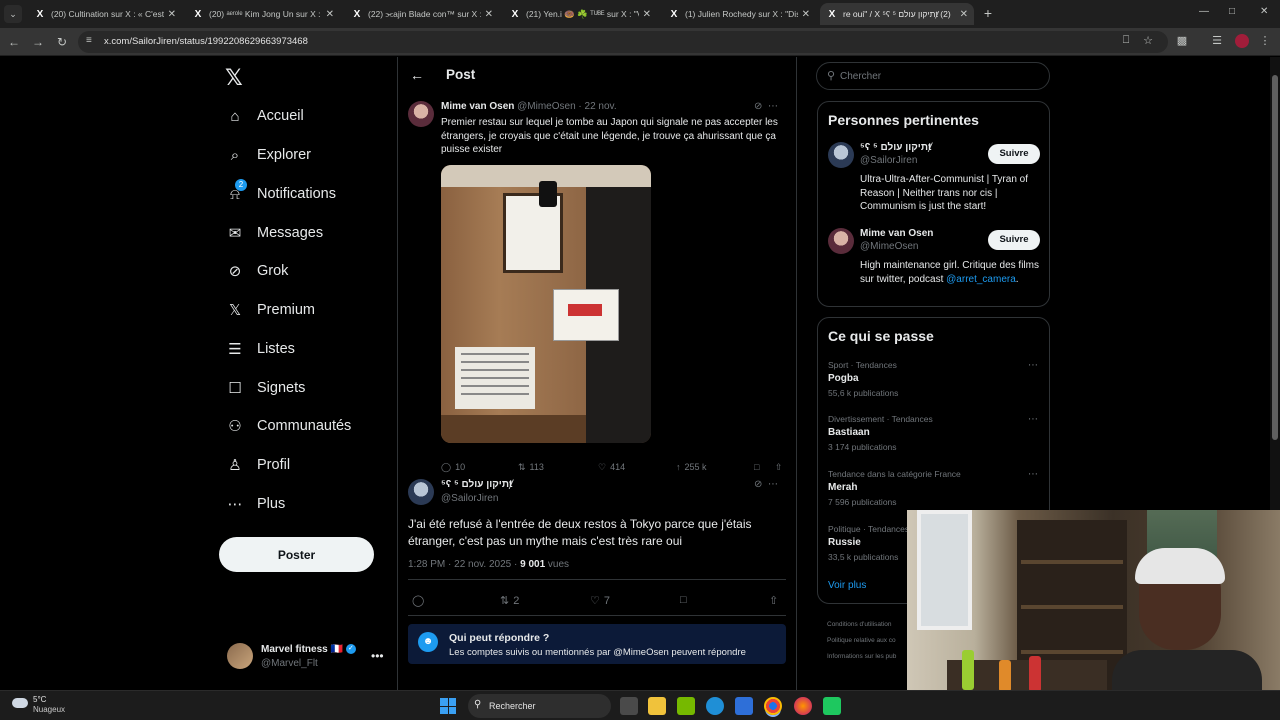  What do you see at coordinates (377, 656) in the screenshot?
I see `account-more-icon: •••` at bounding box center [377, 656].